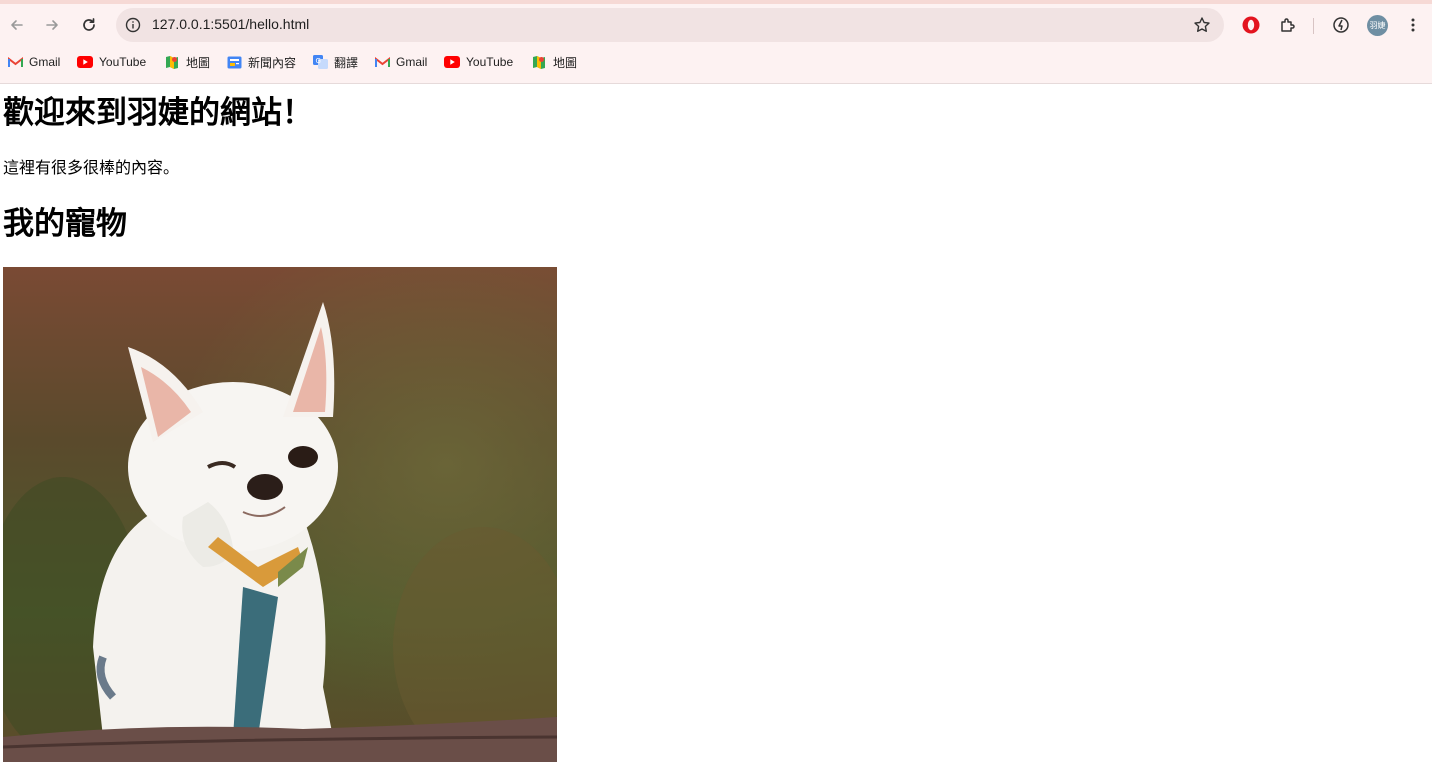 This screenshot has height=762, width=1432. Describe the element at coordinates (133, 25) in the screenshot. I see `site-info-icon` at that location.